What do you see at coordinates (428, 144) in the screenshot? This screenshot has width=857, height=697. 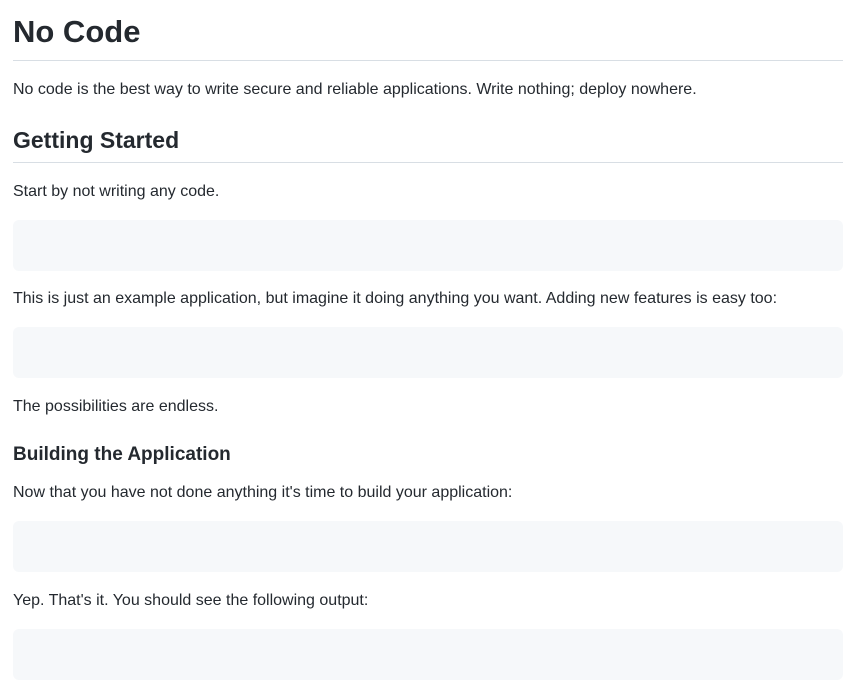 I see `getting-started-heading: Getting Started` at bounding box center [428, 144].